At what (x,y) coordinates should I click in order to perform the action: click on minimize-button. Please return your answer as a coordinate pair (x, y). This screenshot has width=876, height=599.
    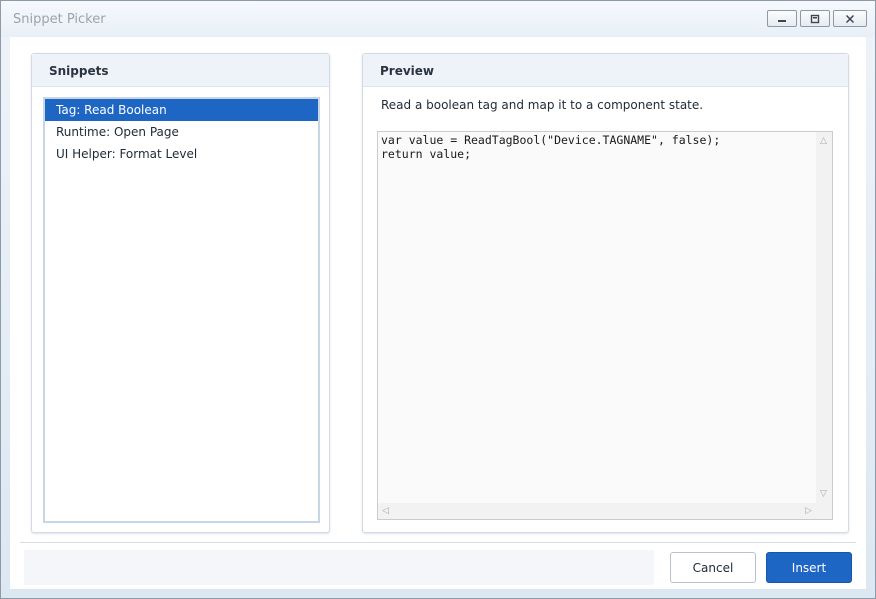
    Looking at the image, I should click on (782, 18).